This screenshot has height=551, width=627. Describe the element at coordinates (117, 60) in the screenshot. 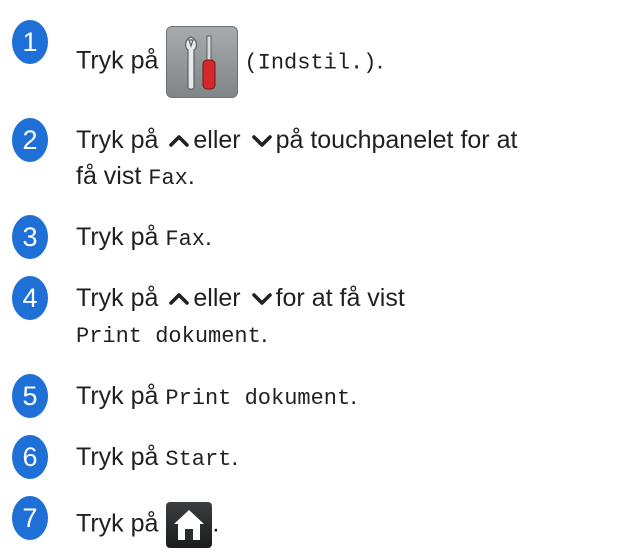

I see `step-text: Tryk på` at that location.